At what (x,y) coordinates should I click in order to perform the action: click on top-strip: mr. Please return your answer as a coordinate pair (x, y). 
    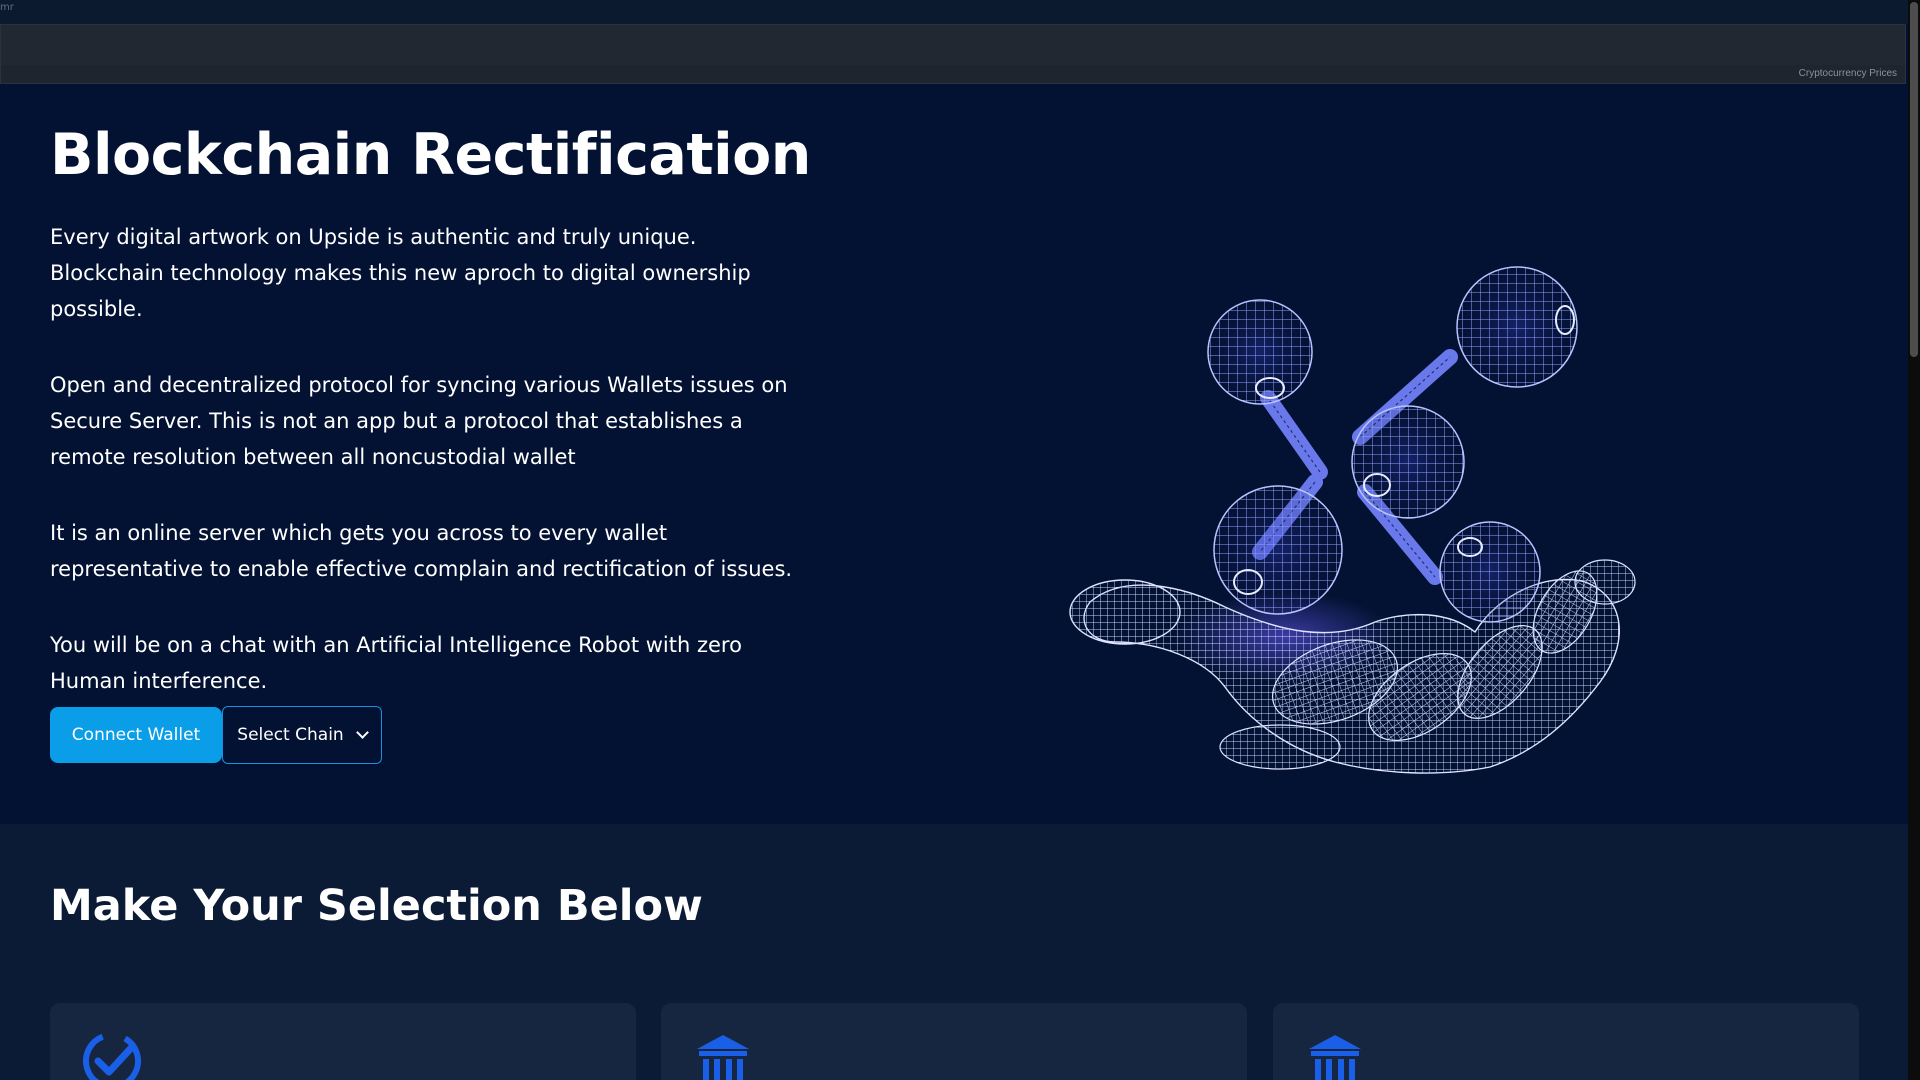
    Looking at the image, I should click on (954, 12).